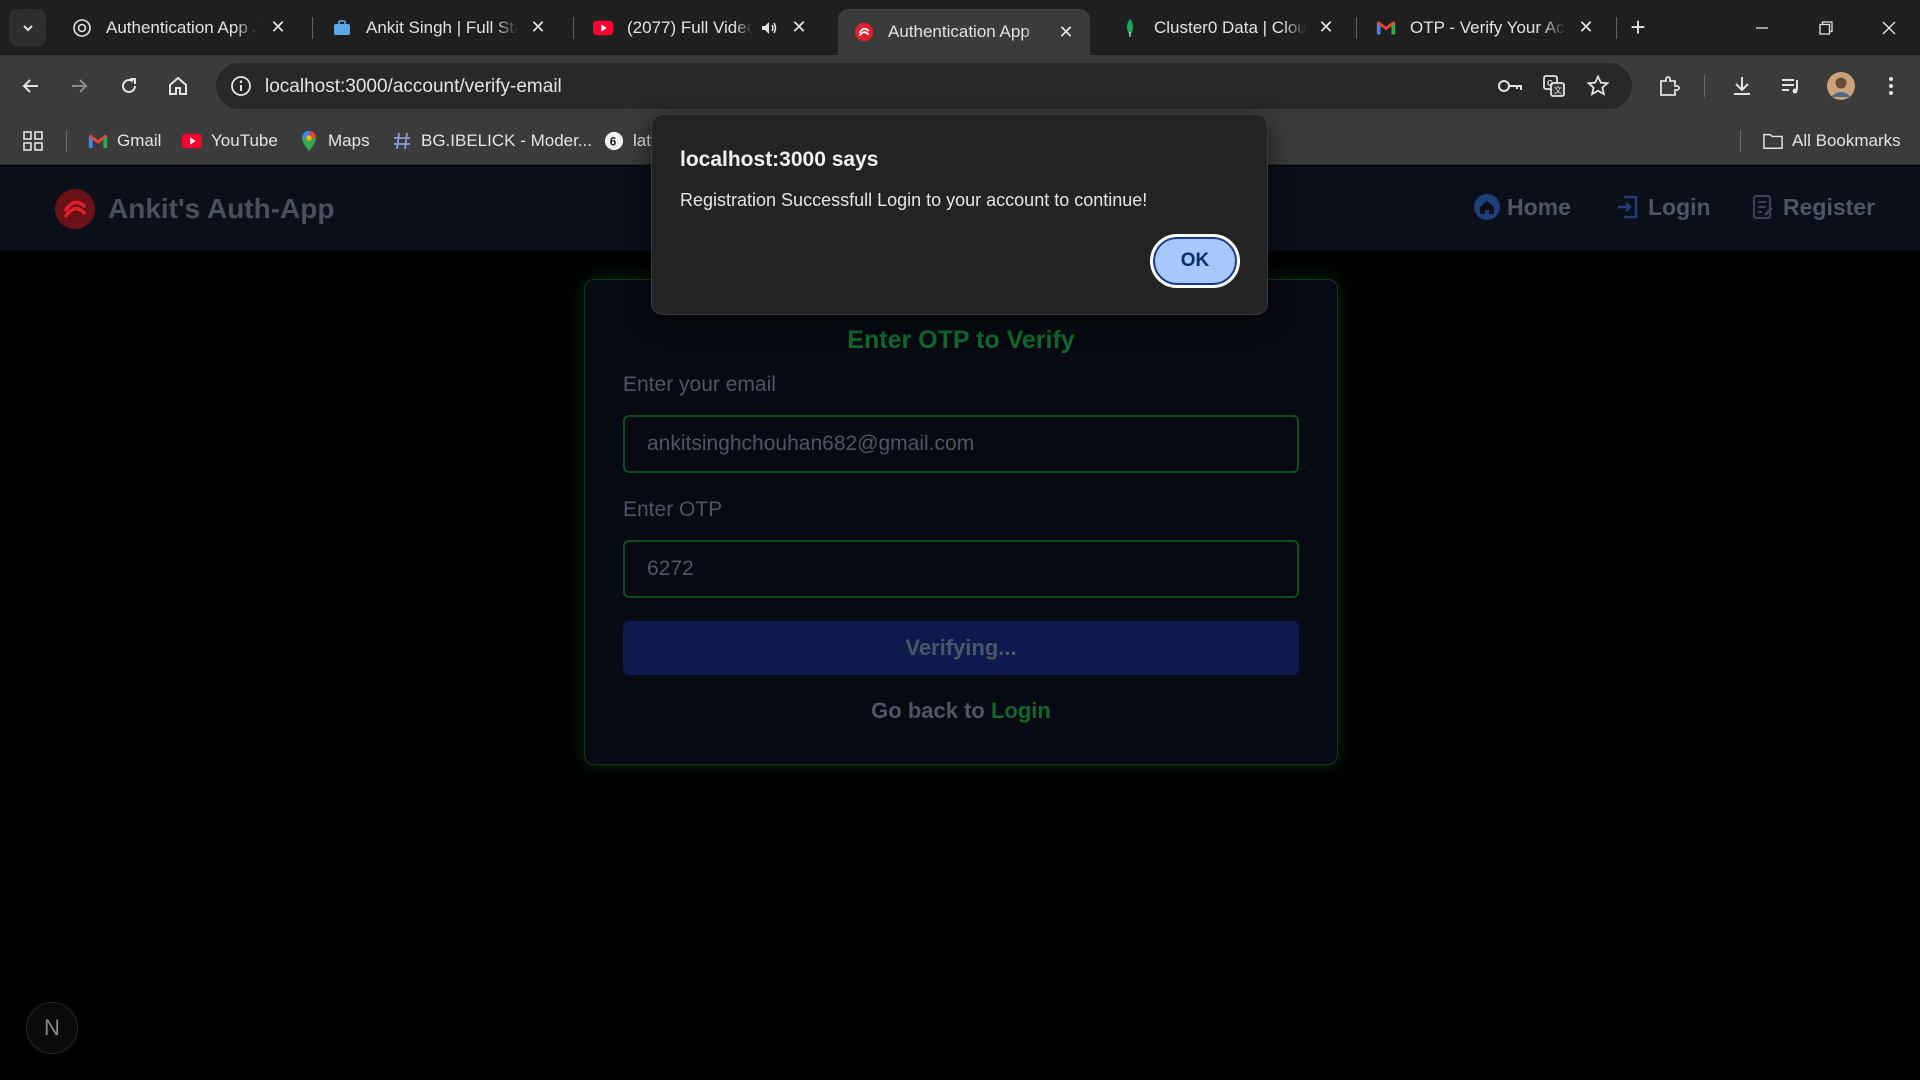 The height and width of the screenshot is (1080, 1920). What do you see at coordinates (52, 1028) in the screenshot?
I see `nextjs-dev-badge: N` at bounding box center [52, 1028].